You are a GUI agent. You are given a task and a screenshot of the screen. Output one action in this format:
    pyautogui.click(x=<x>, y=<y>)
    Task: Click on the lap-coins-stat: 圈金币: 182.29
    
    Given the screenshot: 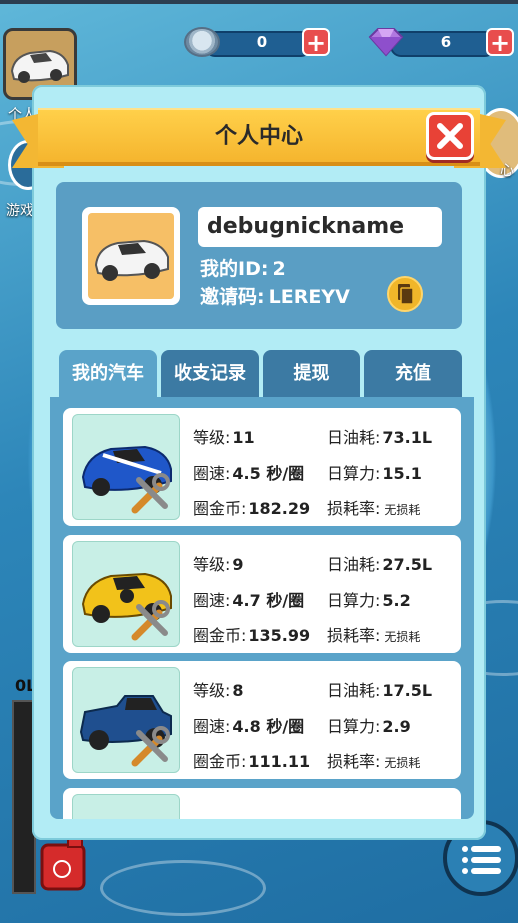 What is the action you would take?
    pyautogui.click(x=251, y=507)
    